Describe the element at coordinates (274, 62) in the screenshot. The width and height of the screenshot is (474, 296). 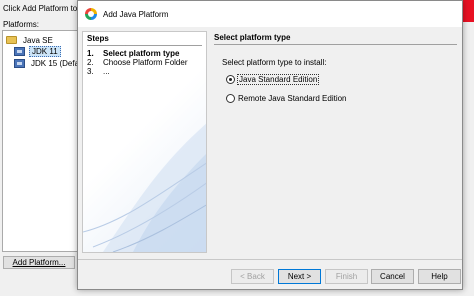
I see `platform-type-prompt: Select platform type to install:` at that location.